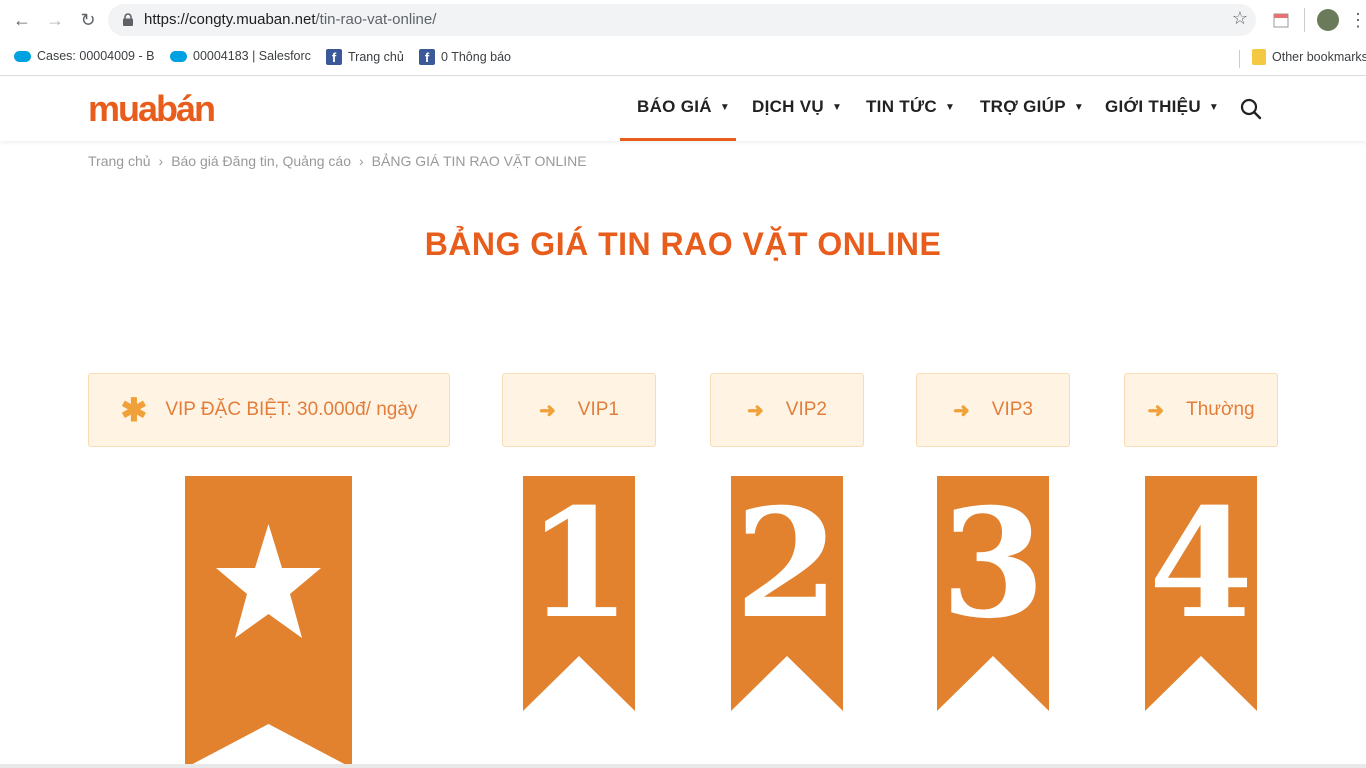 The height and width of the screenshot is (768, 1366). What do you see at coordinates (1281, 20) in the screenshot?
I see `calendar-extension-icon` at bounding box center [1281, 20].